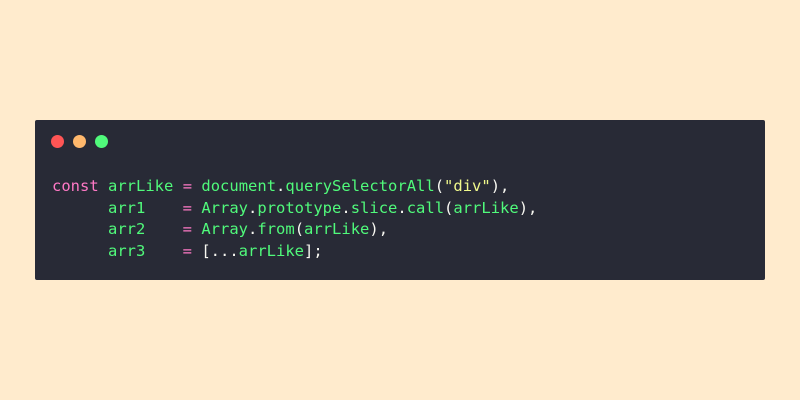 The width and height of the screenshot is (800, 400). I want to click on code-token: ];, so click(313, 250).